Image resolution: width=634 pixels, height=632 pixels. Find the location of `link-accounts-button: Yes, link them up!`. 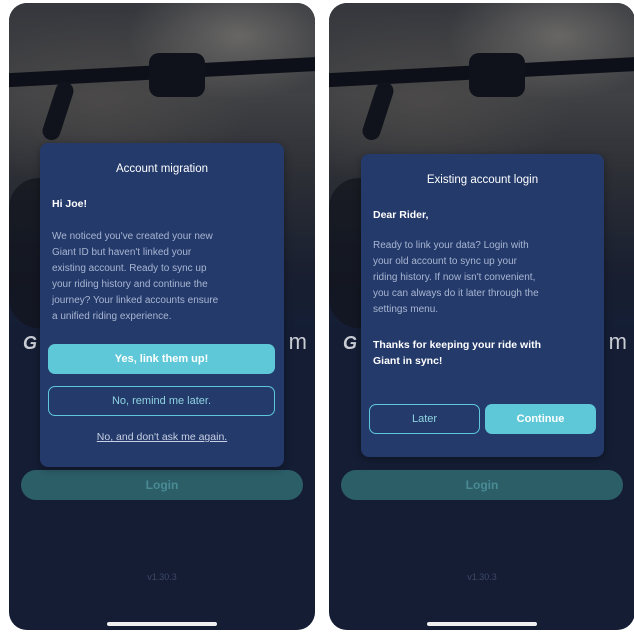

link-accounts-button: Yes, link them up! is located at coordinates (161, 359).